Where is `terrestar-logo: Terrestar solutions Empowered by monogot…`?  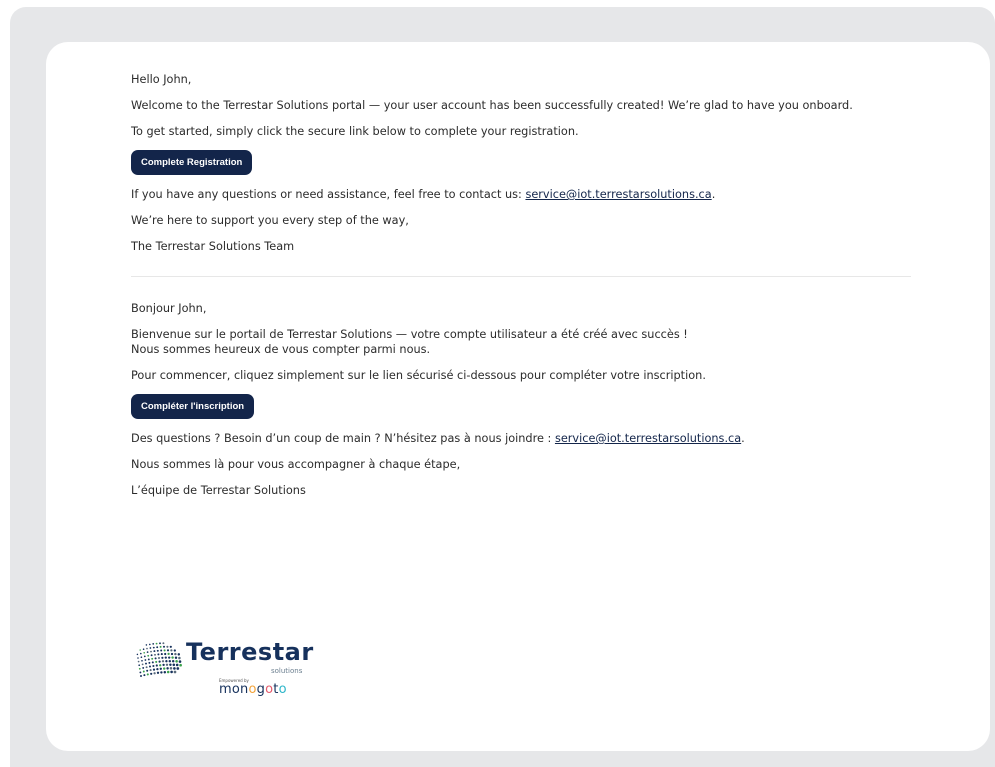
terrestar-logo: Terrestar solutions Empowered by monogot… is located at coordinates (231, 669).